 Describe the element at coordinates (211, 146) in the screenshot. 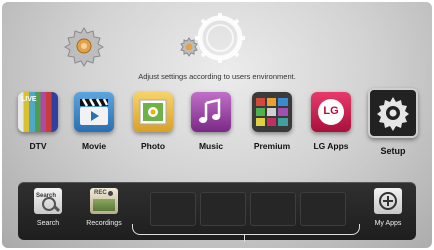

I see `app-label: Music` at that location.